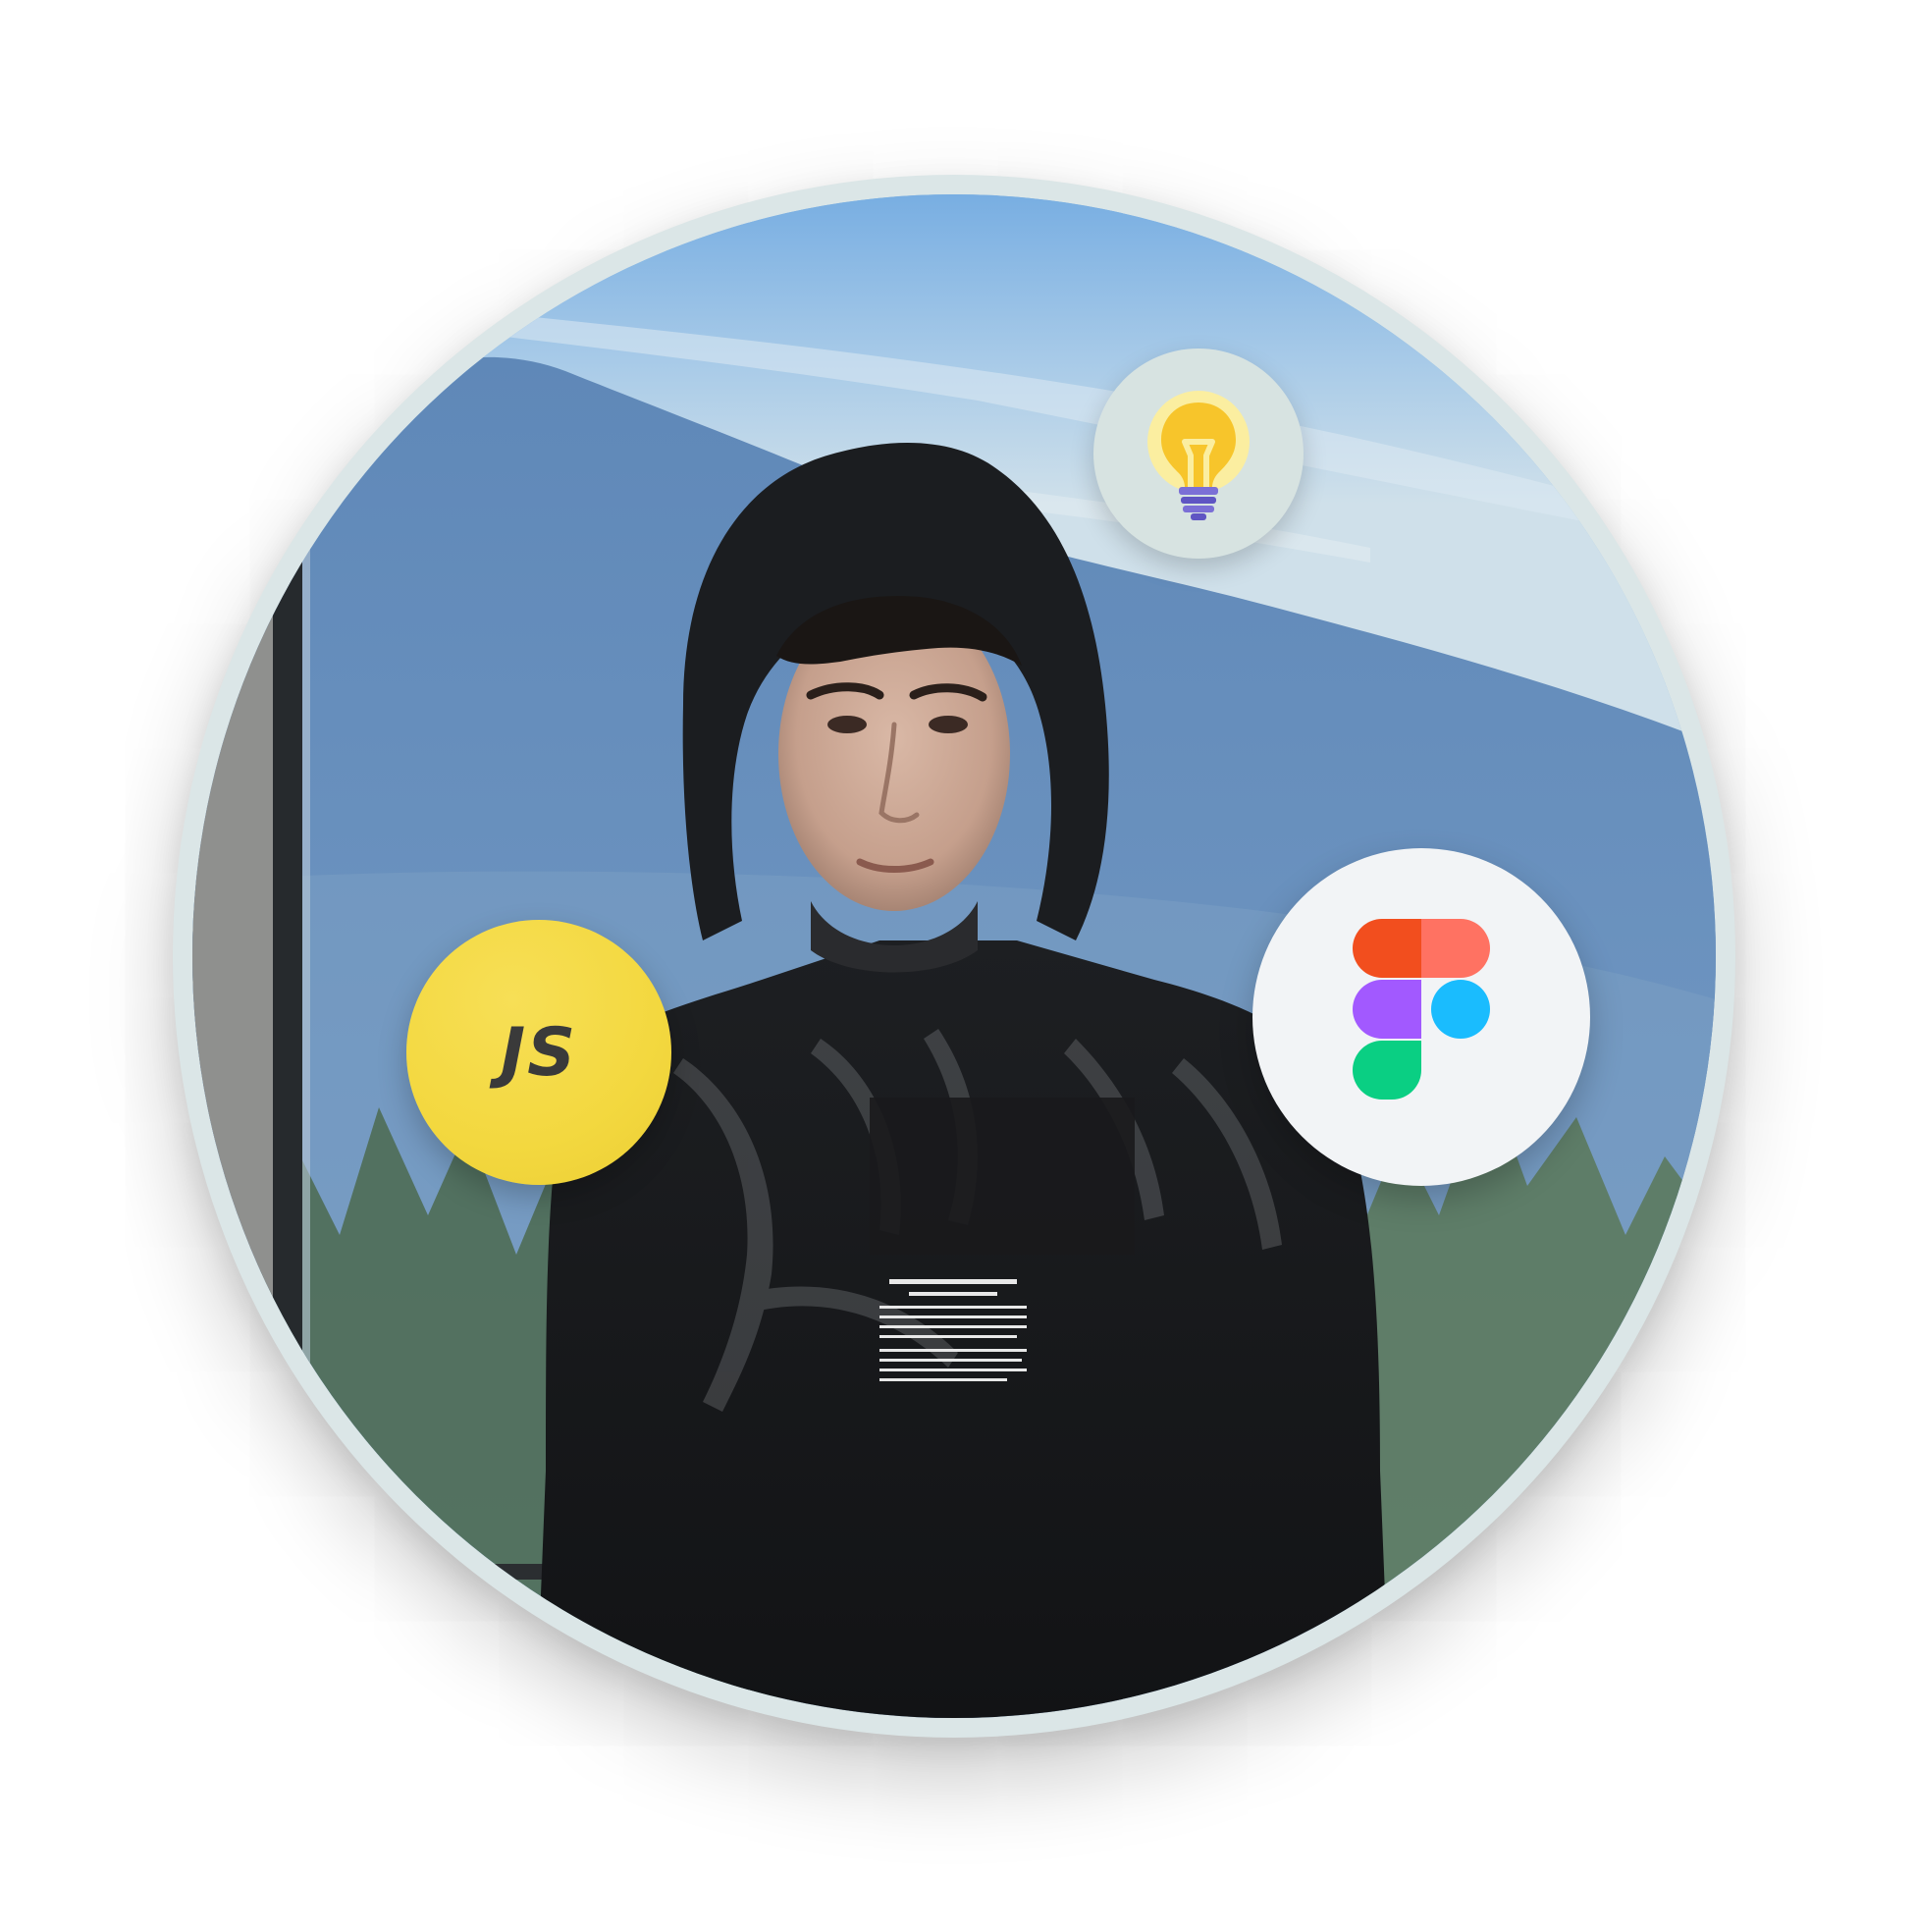 The height and width of the screenshot is (1932, 1917). I want to click on figma-badge, so click(1421, 1017).